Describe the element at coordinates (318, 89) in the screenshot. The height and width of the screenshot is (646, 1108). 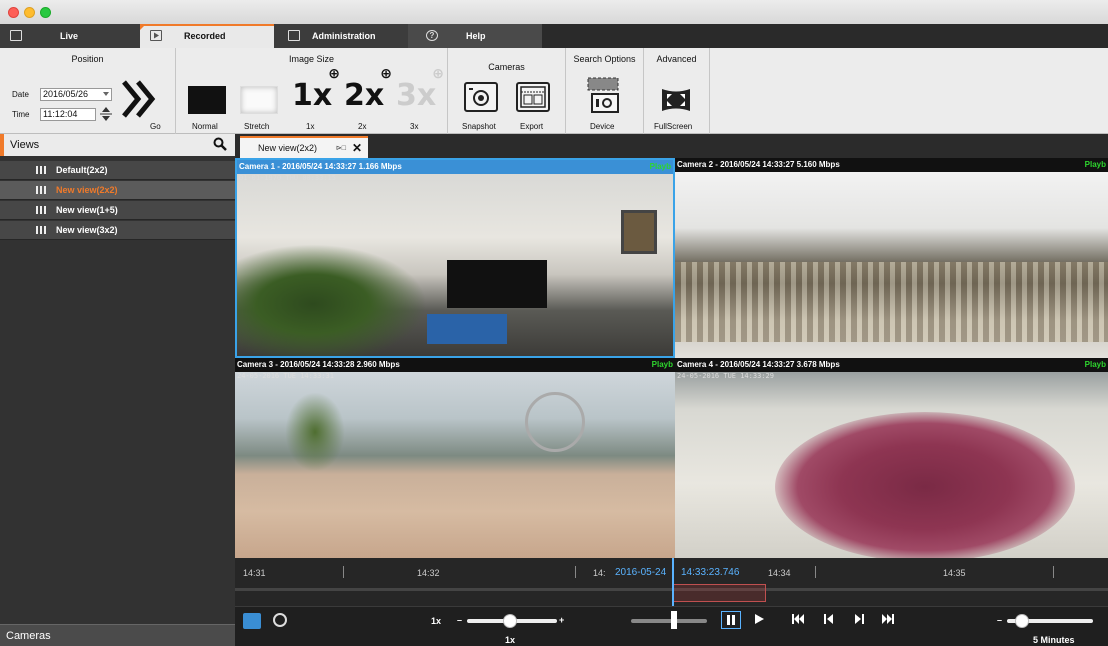
I see `zoom-1x-icon: 1x⊕` at that location.